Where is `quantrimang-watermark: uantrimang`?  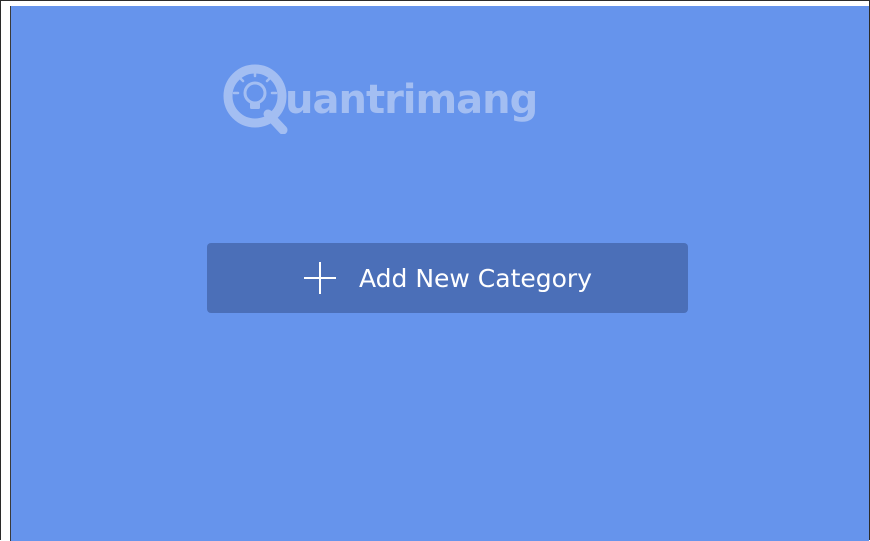
quantrimang-watermark: uantrimang is located at coordinates (379, 98).